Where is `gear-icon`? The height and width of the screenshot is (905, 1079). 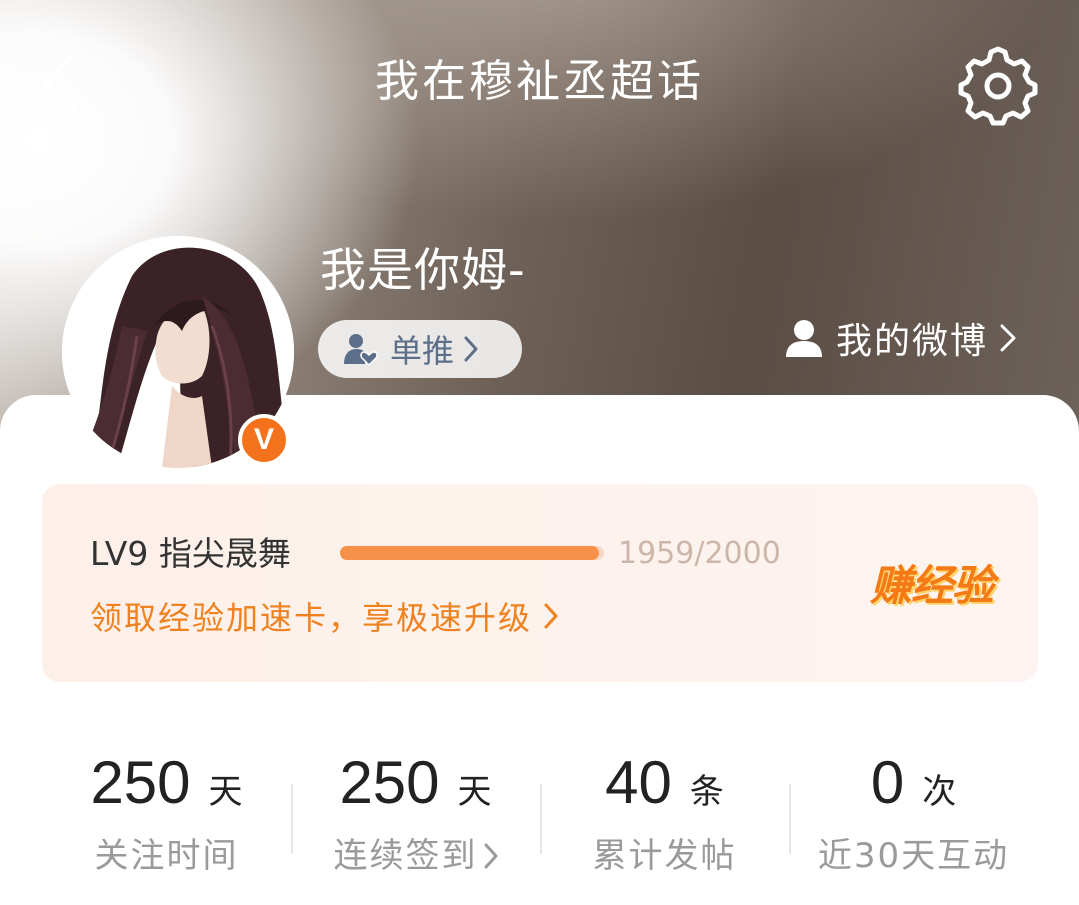
gear-icon is located at coordinates (998, 86).